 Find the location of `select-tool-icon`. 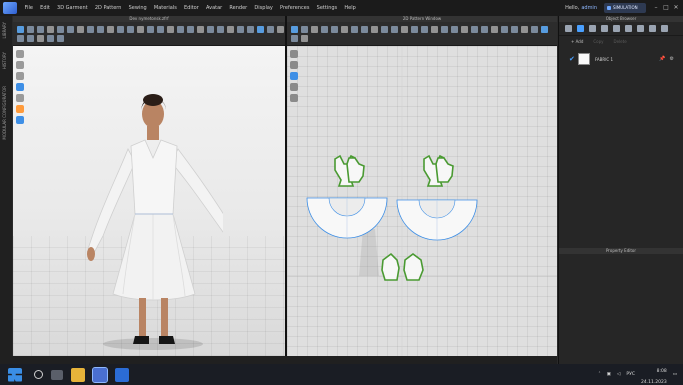

select-tool-icon is located at coordinates (20, 29).